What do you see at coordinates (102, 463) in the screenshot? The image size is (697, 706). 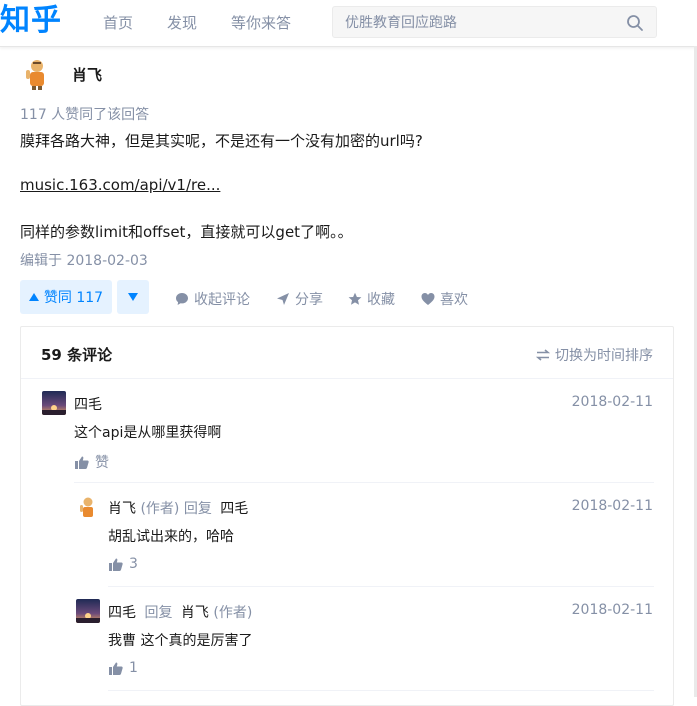 I see `comment-like-label: 赞` at bounding box center [102, 463].